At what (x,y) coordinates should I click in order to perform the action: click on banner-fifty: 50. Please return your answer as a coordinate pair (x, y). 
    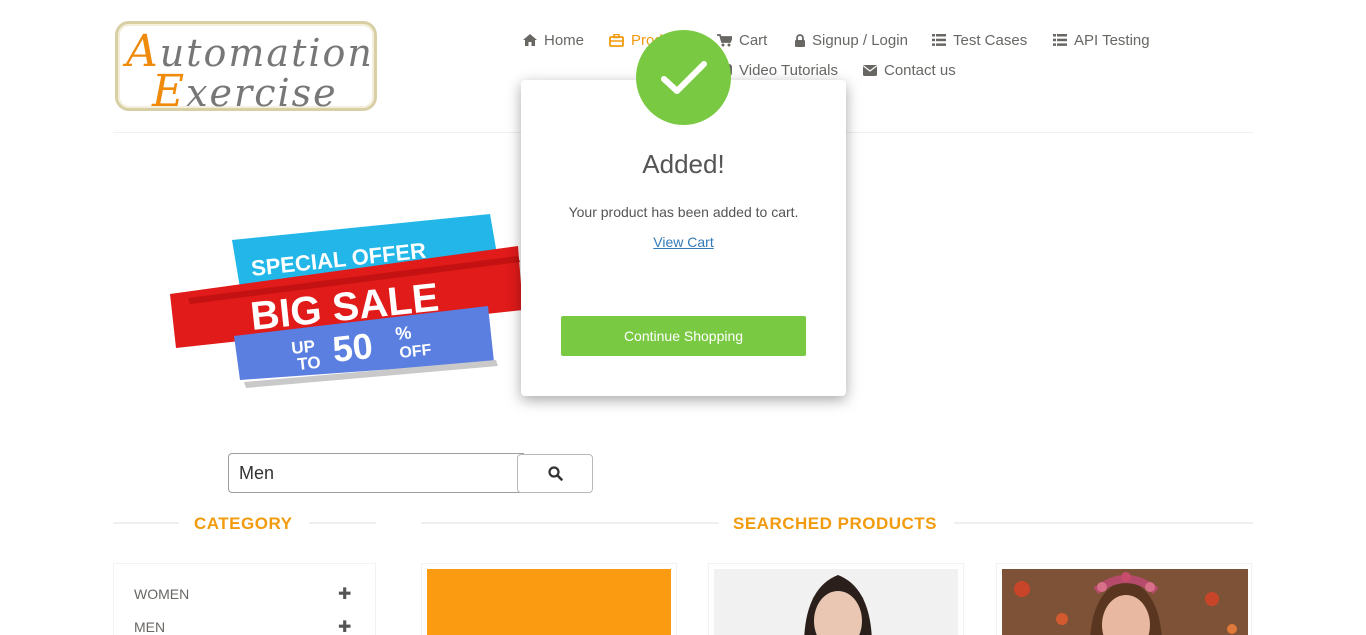
    Looking at the image, I should click on (353, 347).